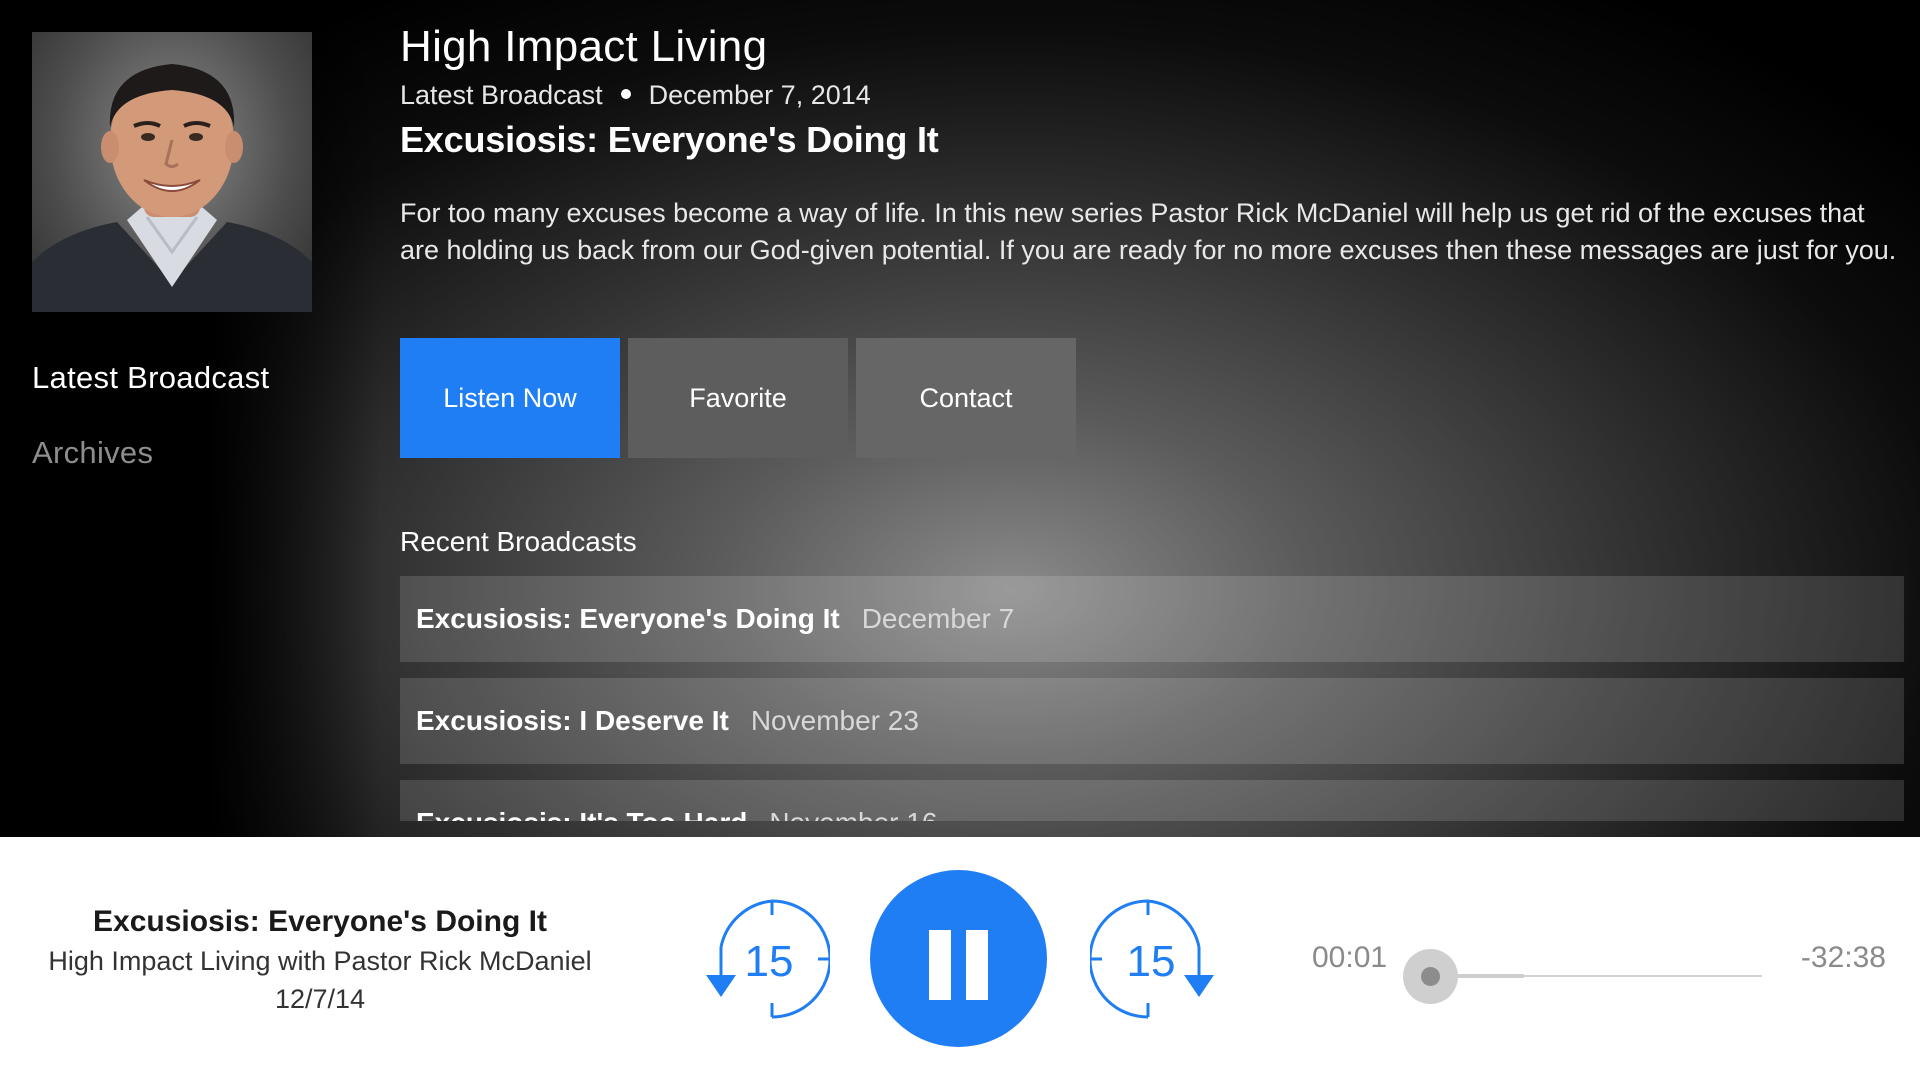  I want to click on seek-bar, so click(1582, 976).